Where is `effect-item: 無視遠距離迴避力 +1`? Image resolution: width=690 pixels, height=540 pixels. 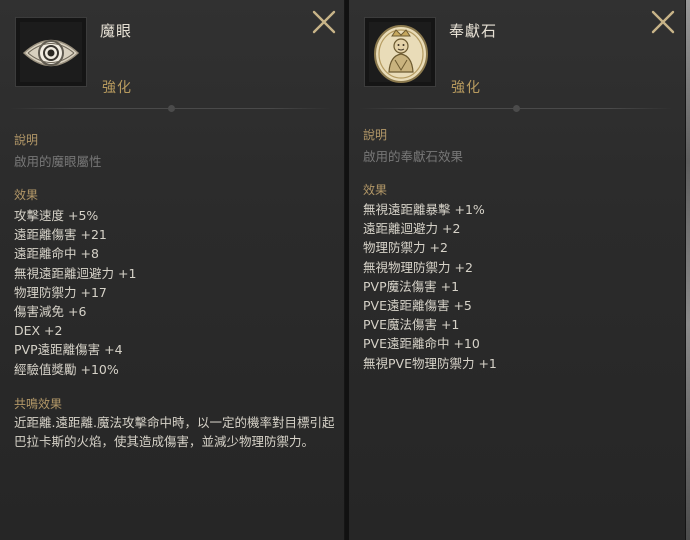
effect-item: 無視遠距離迴避力 +1 is located at coordinates (75, 273).